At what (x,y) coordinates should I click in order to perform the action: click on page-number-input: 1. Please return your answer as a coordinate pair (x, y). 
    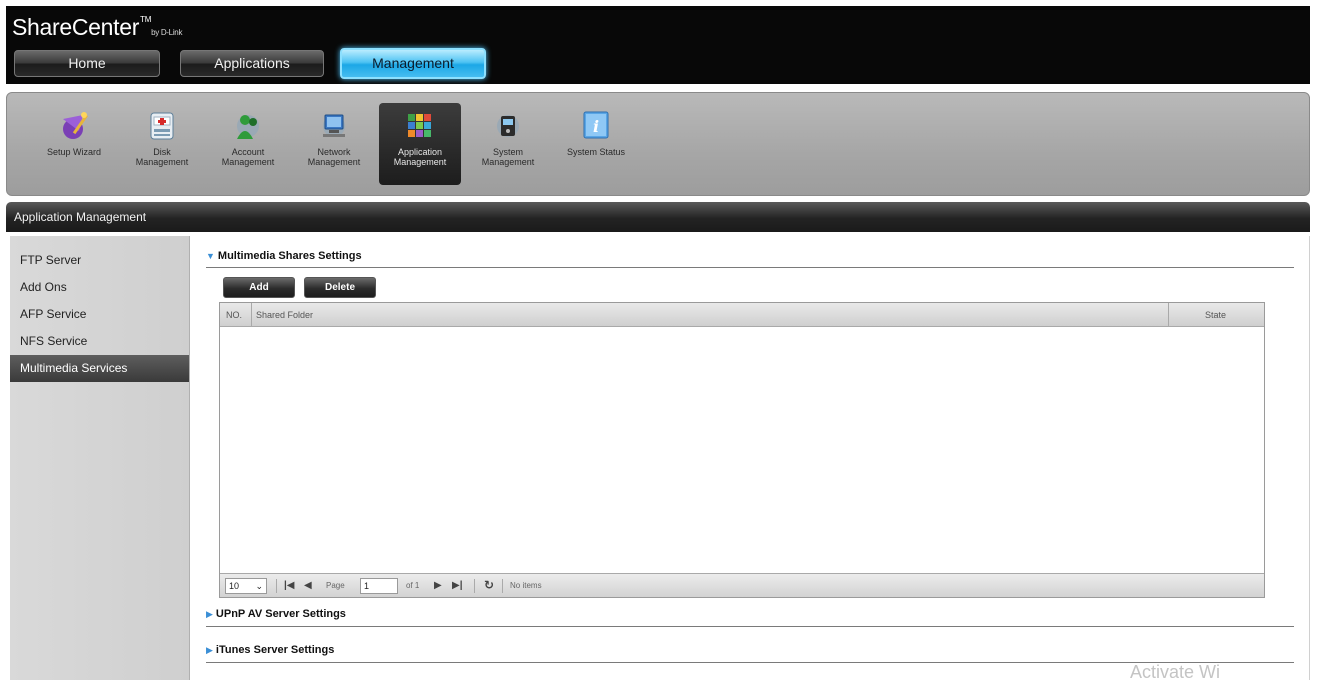
    Looking at the image, I should click on (379, 586).